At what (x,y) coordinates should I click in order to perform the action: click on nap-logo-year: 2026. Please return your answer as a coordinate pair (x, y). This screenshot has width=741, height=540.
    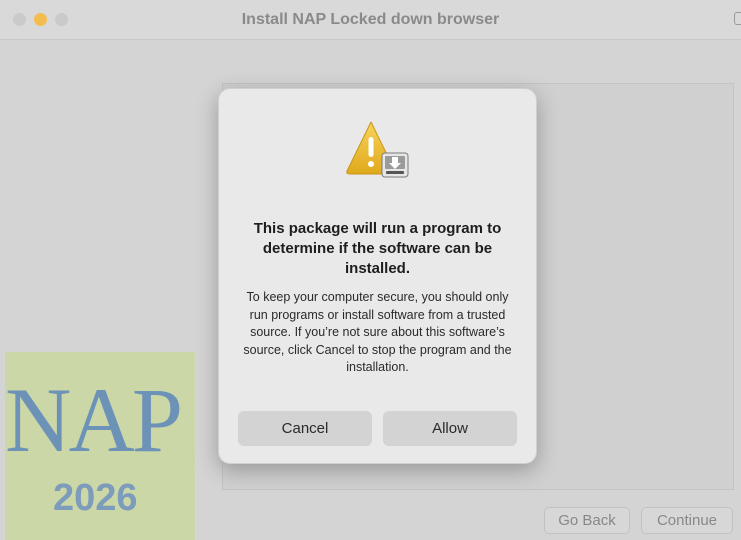
    Looking at the image, I should click on (95, 498).